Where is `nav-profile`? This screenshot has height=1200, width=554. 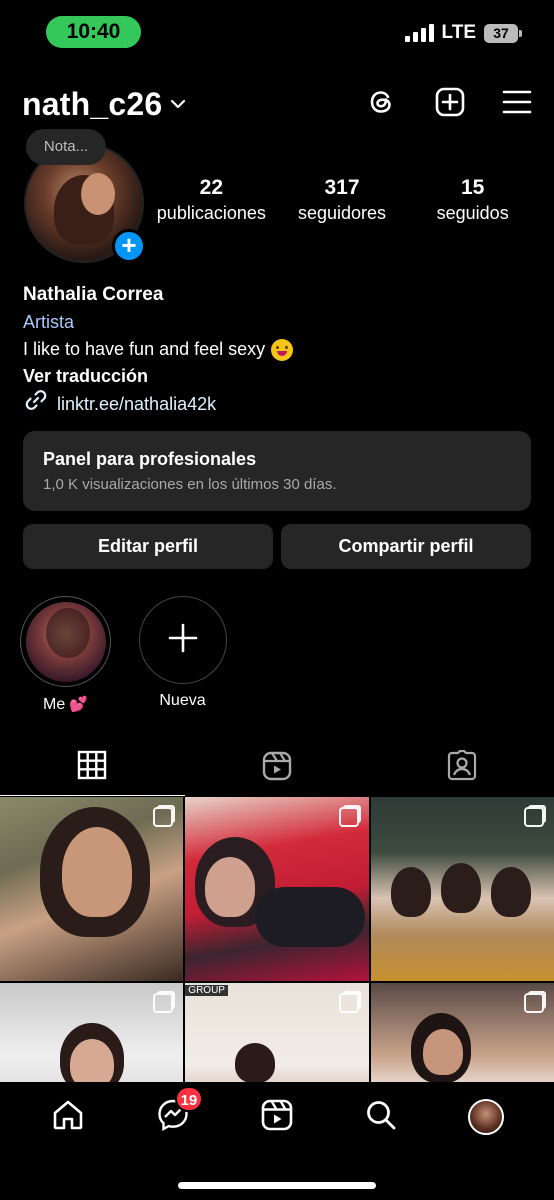
nav-profile is located at coordinates (486, 1117).